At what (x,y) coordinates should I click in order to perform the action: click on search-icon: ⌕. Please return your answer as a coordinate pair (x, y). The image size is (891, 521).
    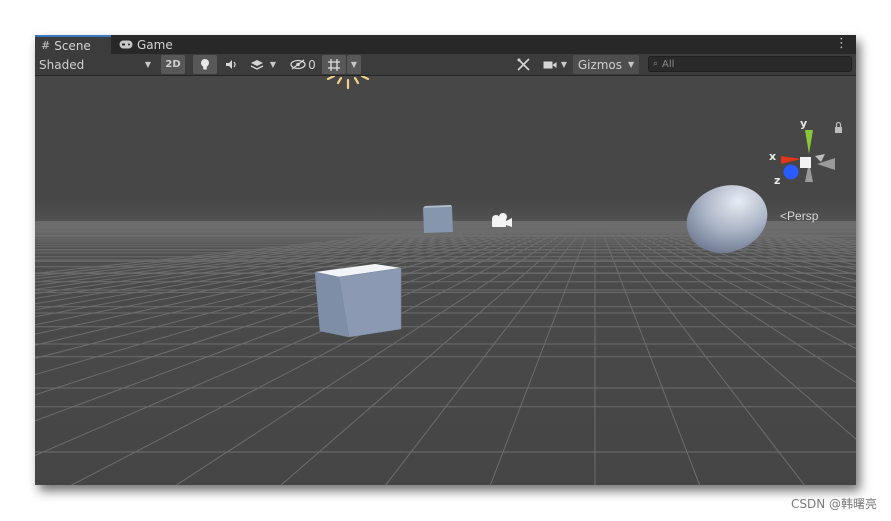
    Looking at the image, I should click on (656, 64).